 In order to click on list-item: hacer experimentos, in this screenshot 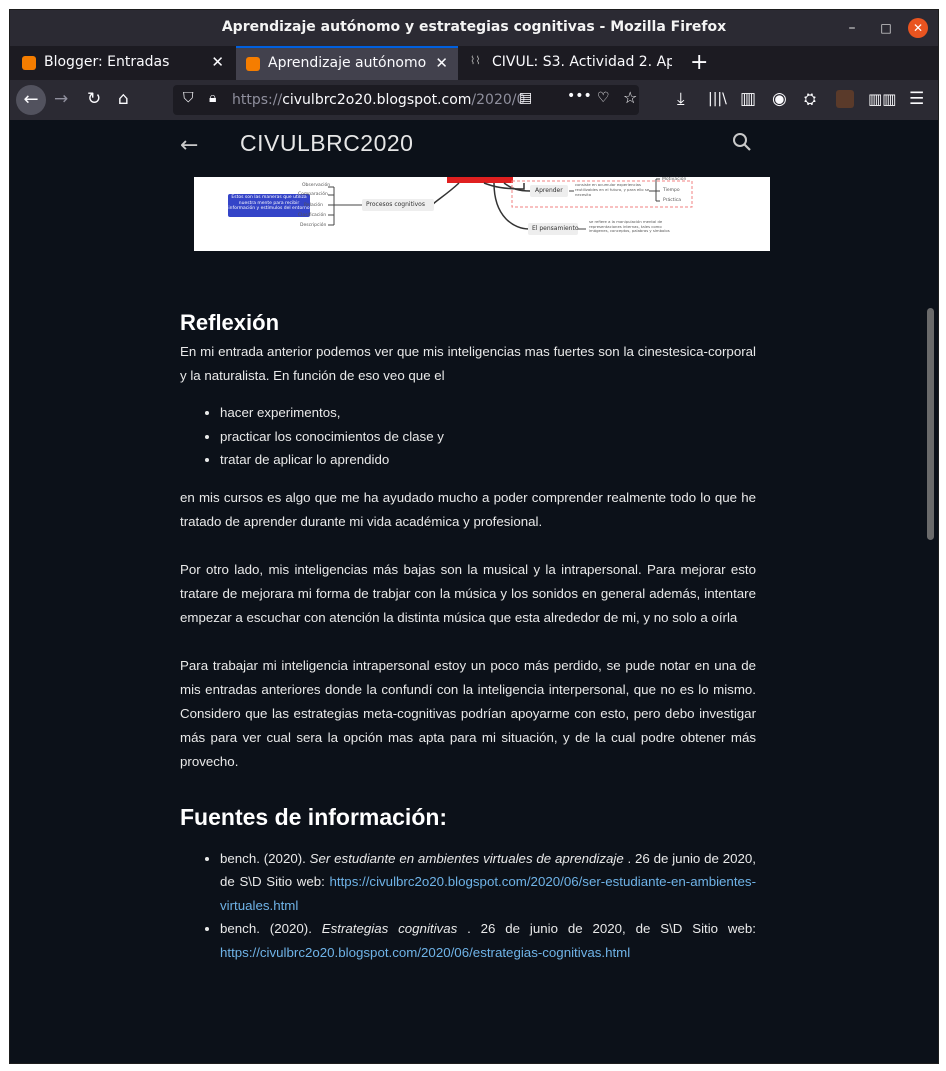, I will do `click(488, 413)`.